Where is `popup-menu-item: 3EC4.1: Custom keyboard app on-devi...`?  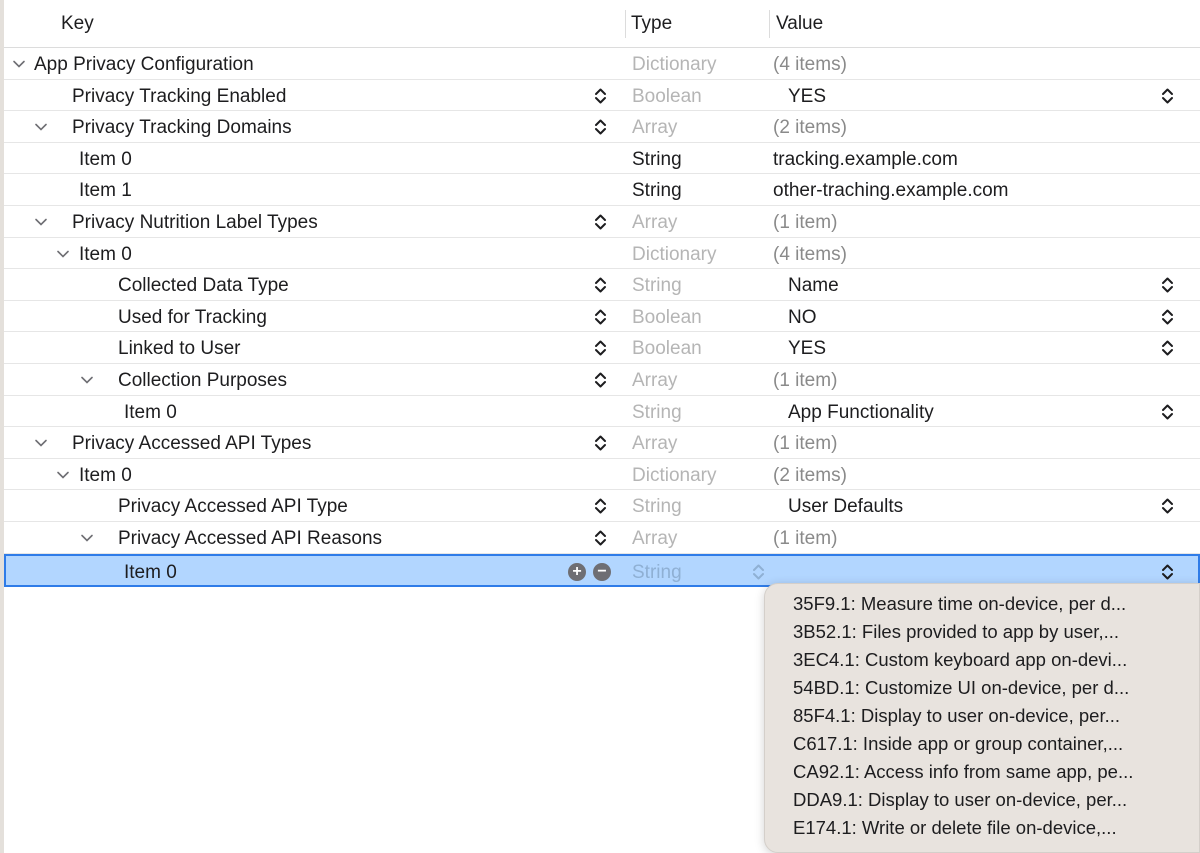
popup-menu-item: 3EC4.1: Custom keyboard app on-devi... is located at coordinates (960, 660).